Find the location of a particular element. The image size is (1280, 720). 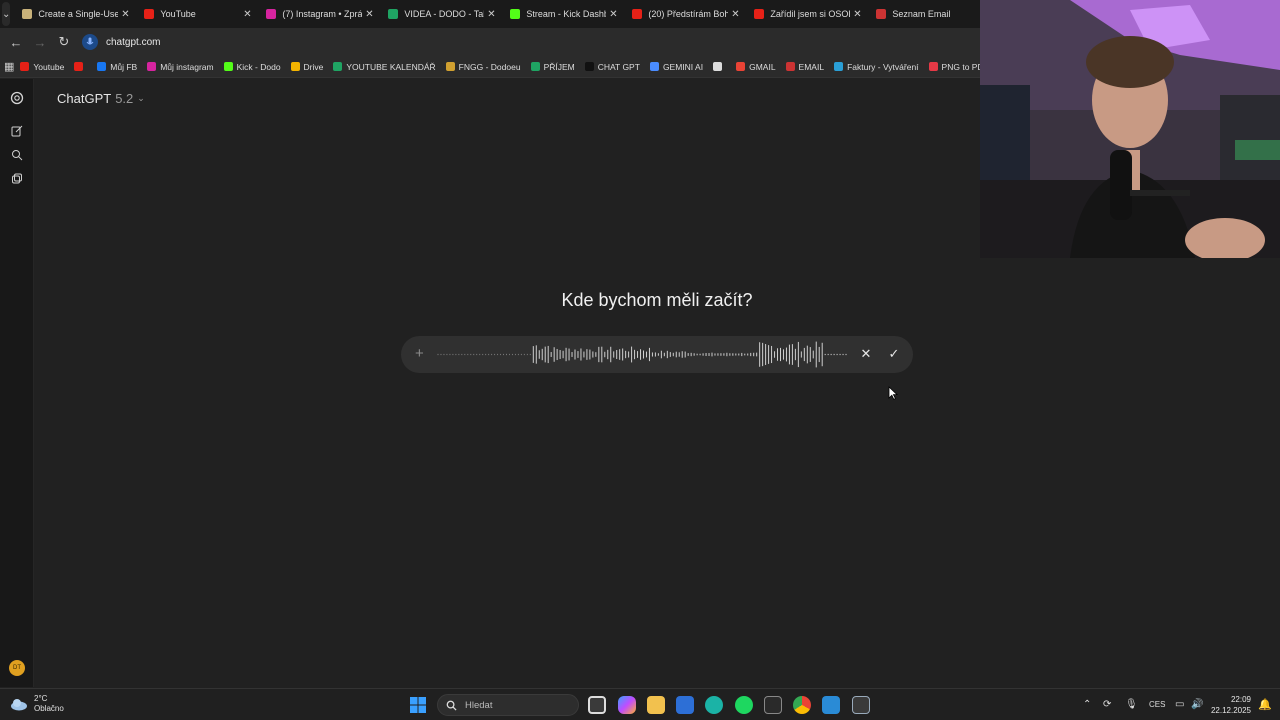

tab: Seznam Email is located at coordinates (931, 14).